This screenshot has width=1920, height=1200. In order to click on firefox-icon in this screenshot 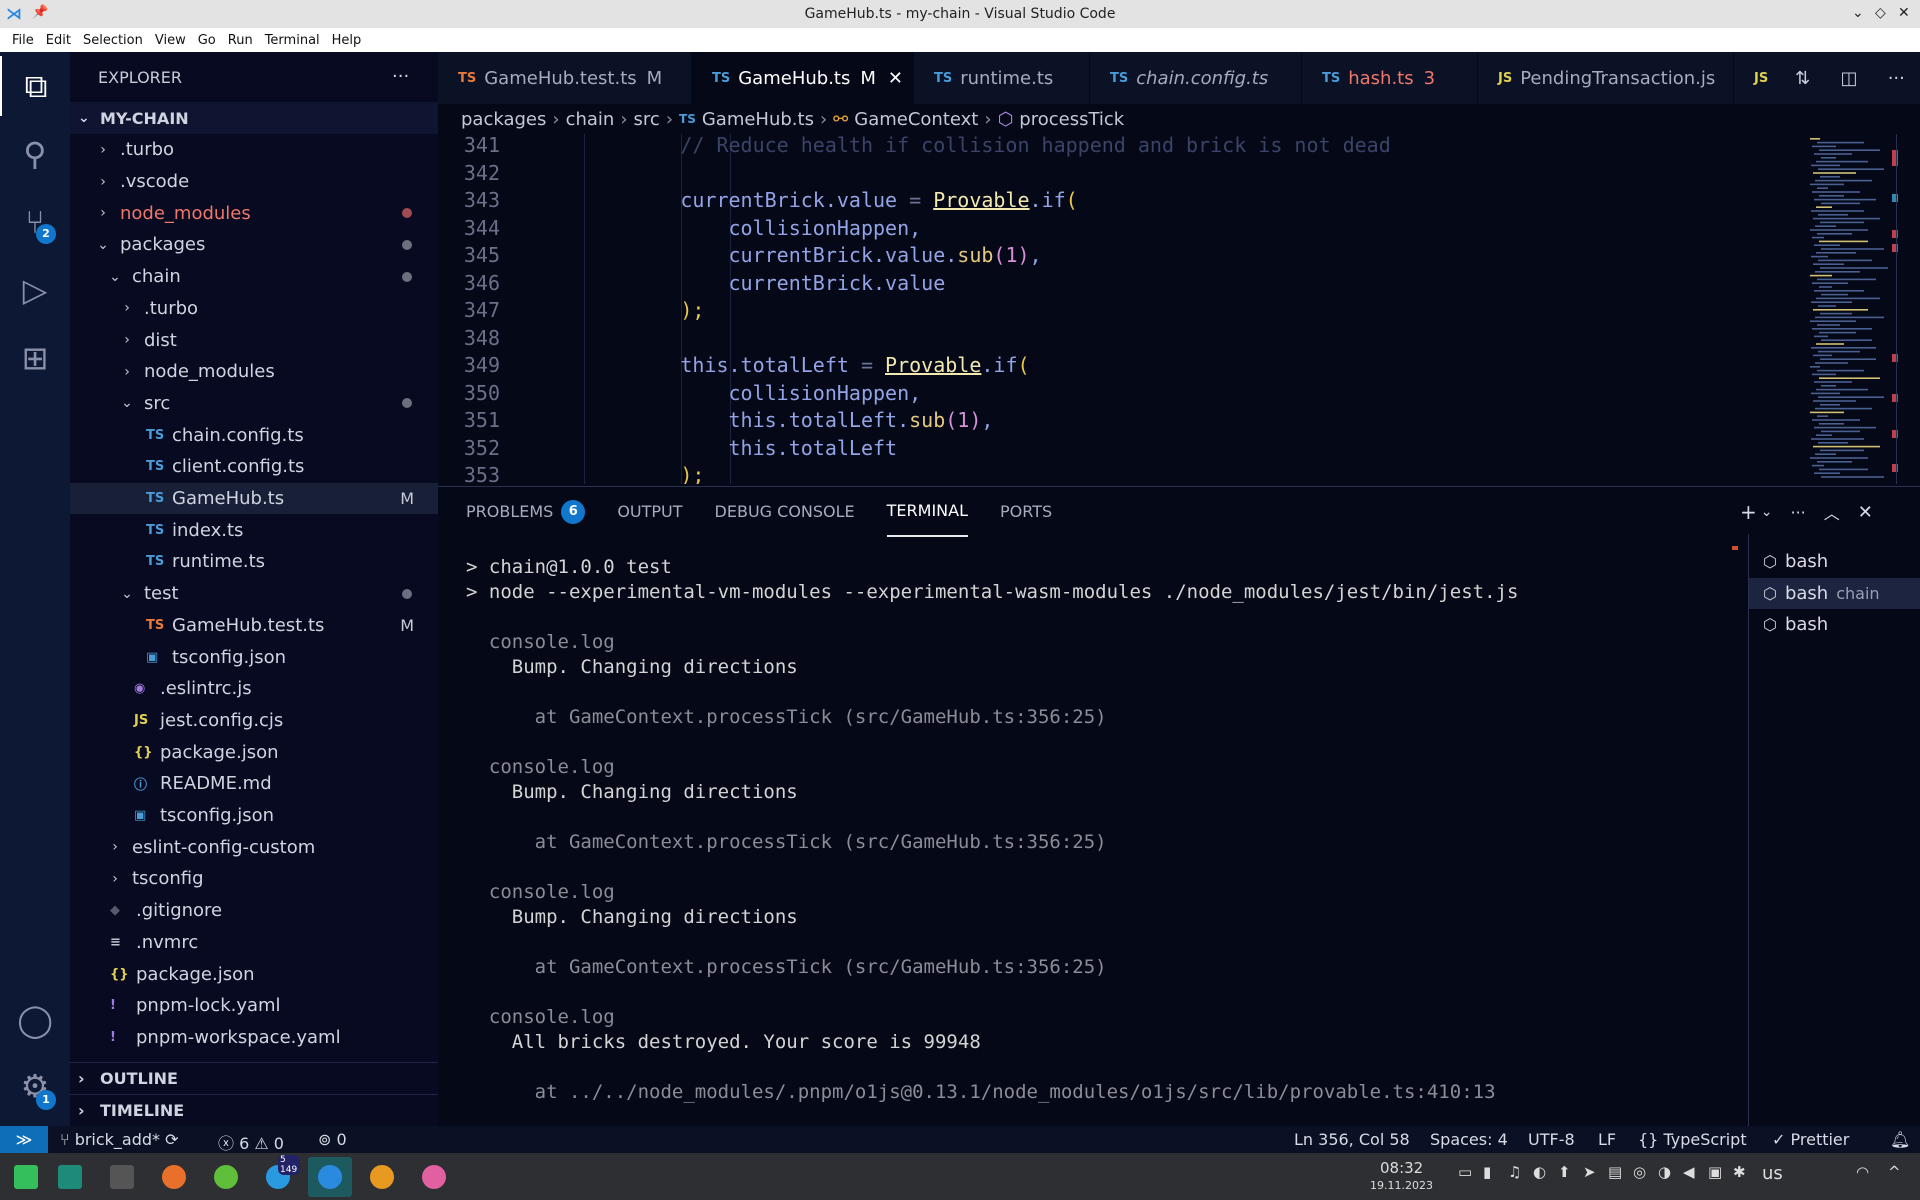, I will do `click(174, 1177)`.